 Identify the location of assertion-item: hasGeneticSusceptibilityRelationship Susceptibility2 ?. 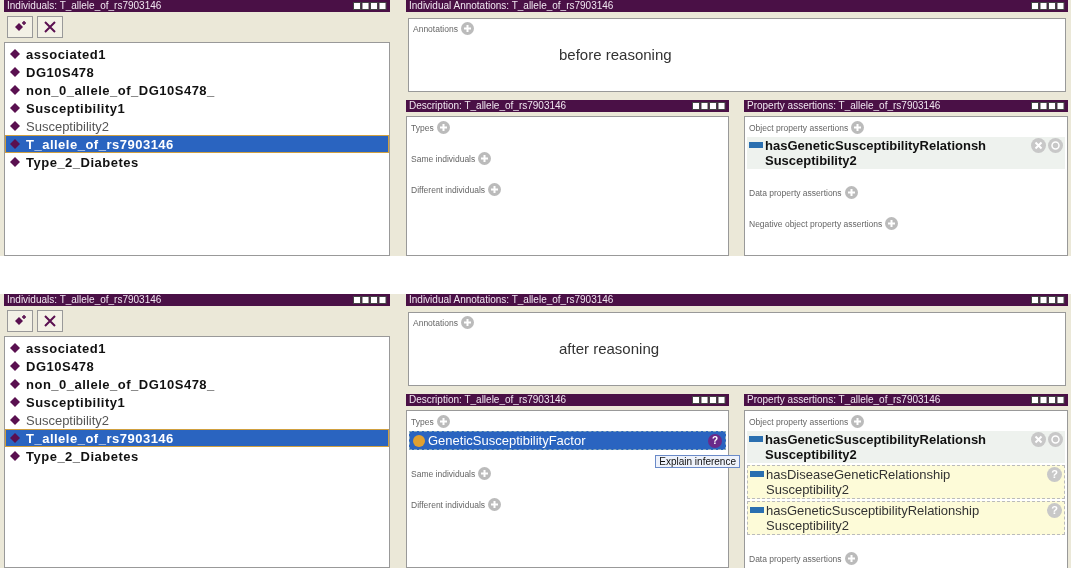
(906, 518).